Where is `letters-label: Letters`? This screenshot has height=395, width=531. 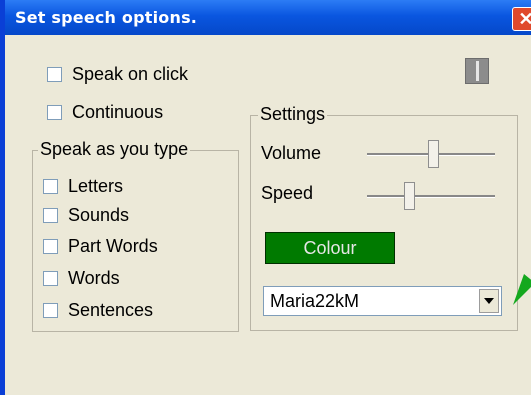 letters-label: Letters is located at coordinates (96, 186).